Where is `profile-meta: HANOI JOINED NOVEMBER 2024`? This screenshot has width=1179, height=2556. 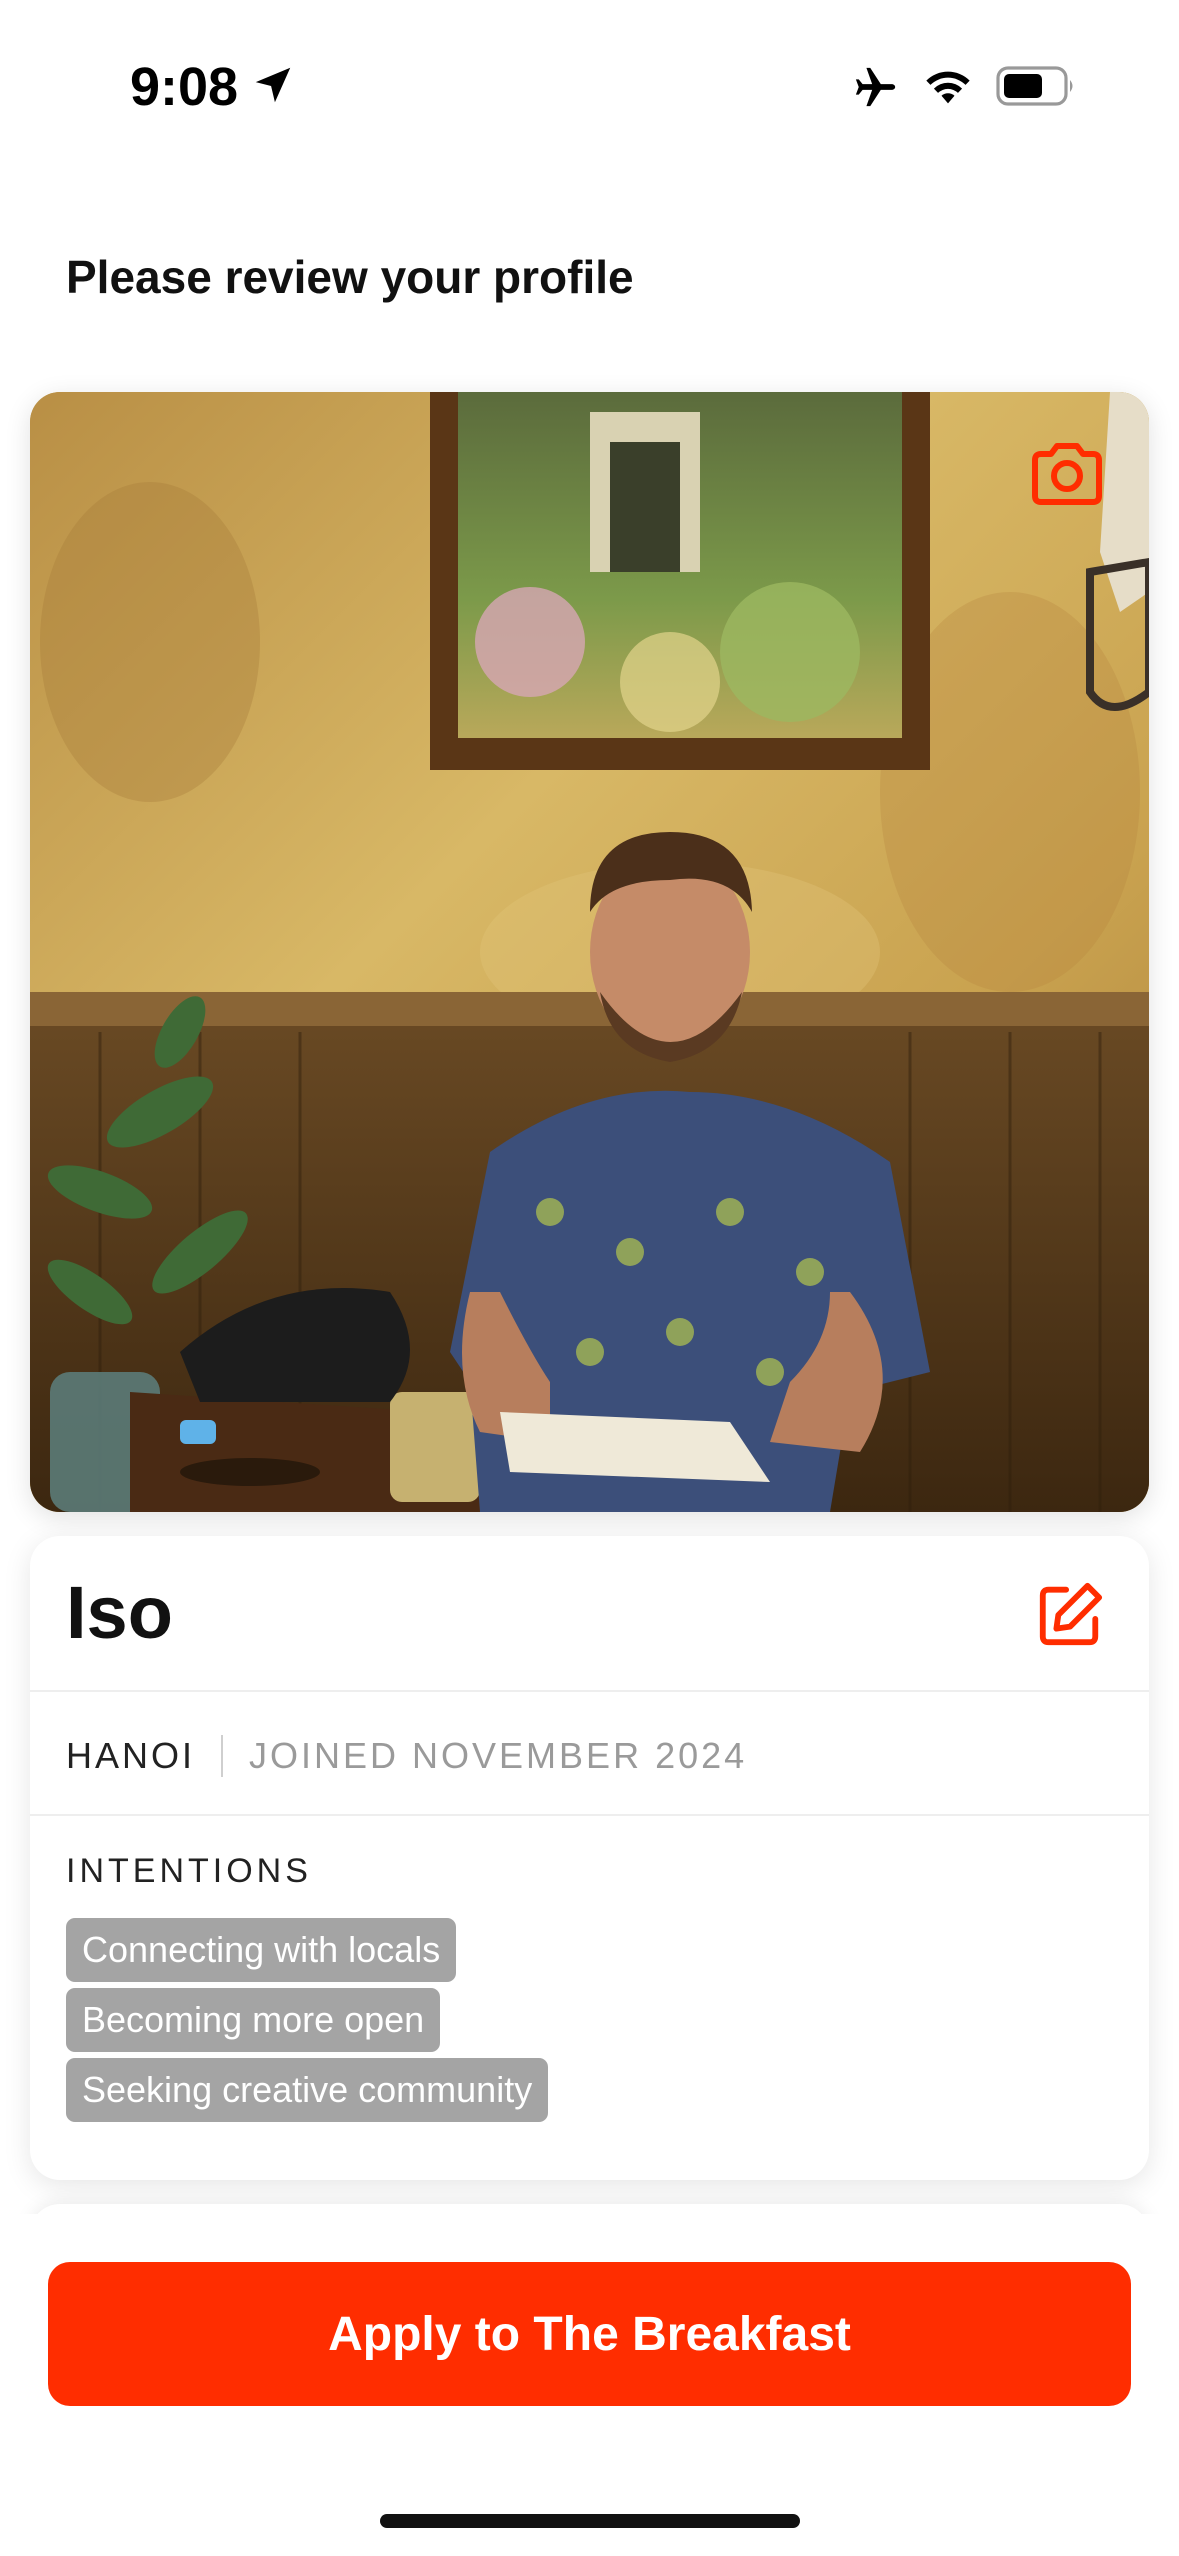
profile-meta: HANOI JOINED NOVEMBER 2024 is located at coordinates (406, 1756).